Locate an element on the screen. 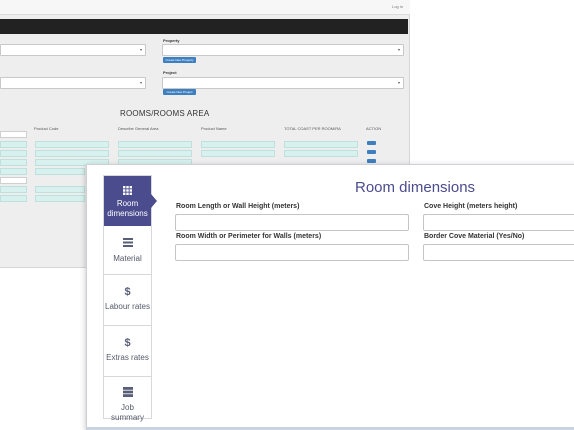 The width and height of the screenshot is (574, 430). property-label: Property is located at coordinates (171, 40).